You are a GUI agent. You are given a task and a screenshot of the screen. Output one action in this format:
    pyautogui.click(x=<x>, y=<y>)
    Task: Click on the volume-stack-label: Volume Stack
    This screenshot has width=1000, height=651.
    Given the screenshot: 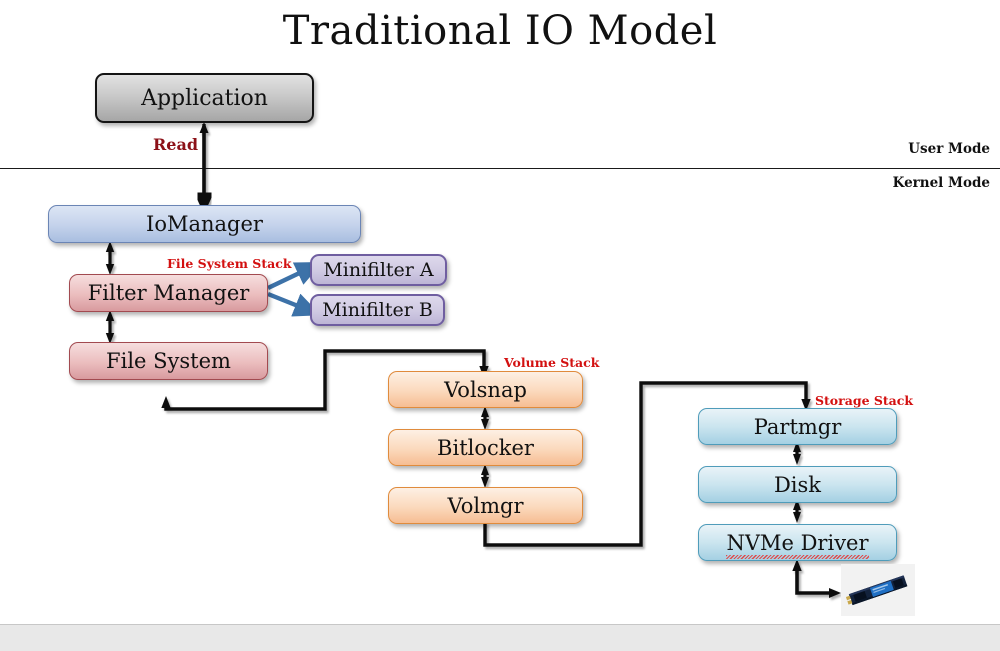 What is the action you would take?
    pyautogui.click(x=552, y=362)
    